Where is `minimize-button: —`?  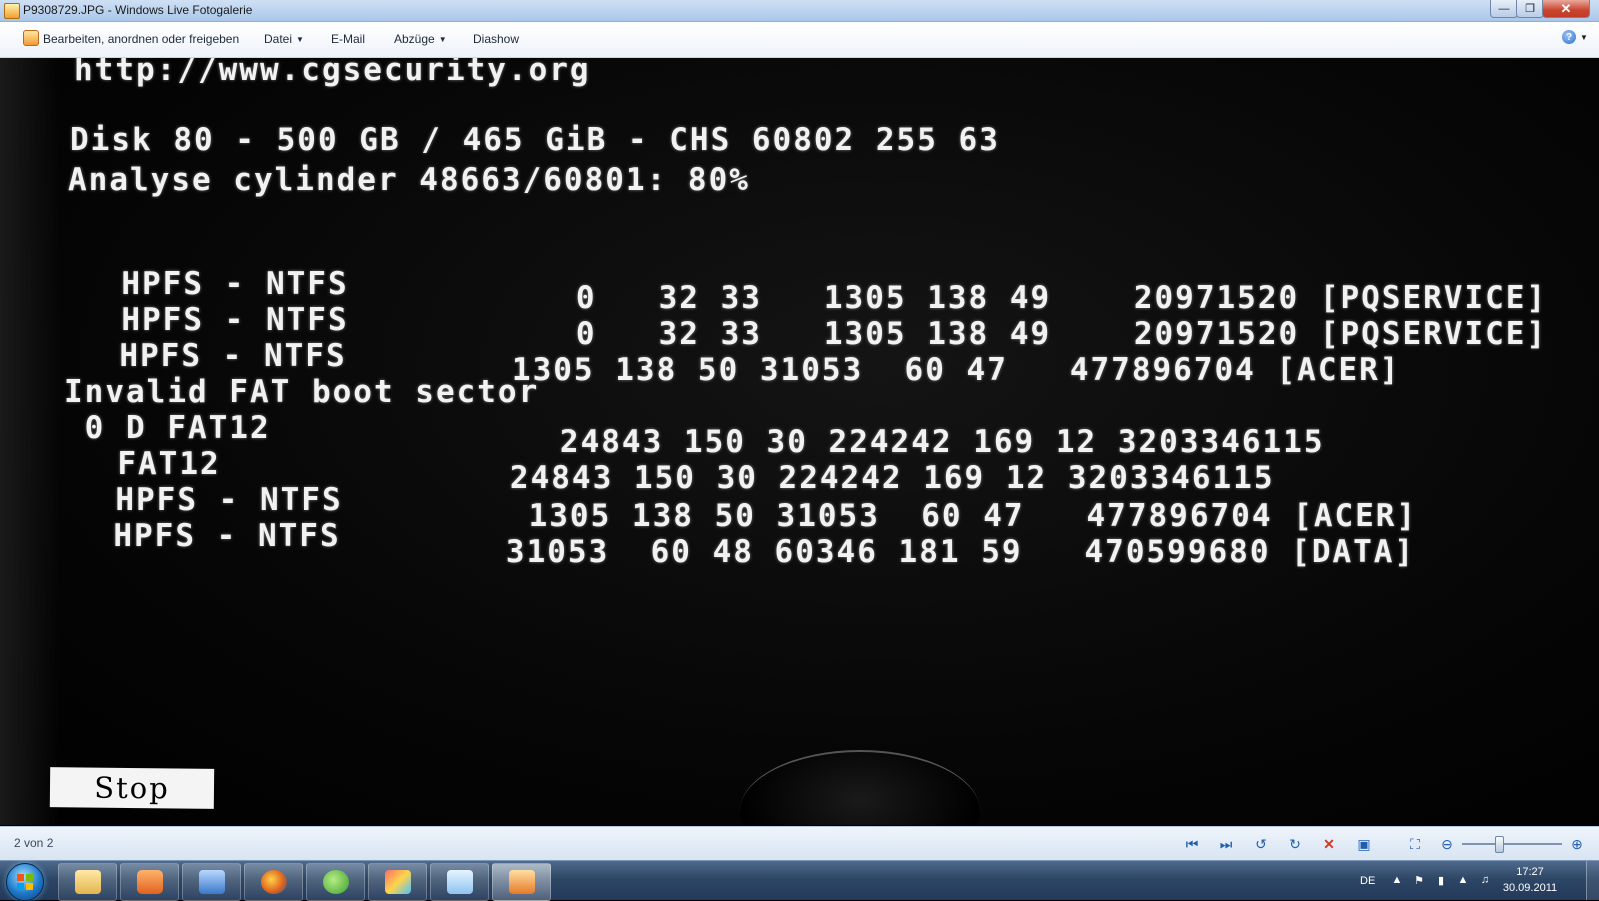 minimize-button: — is located at coordinates (1504, 9).